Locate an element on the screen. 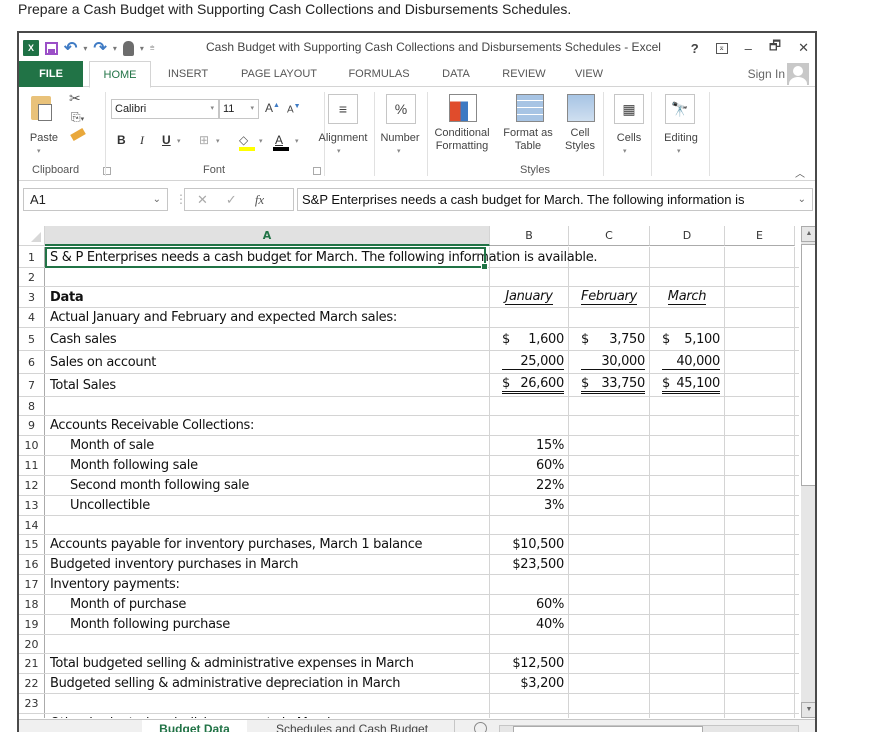 This screenshot has width=876, height=732. sheet-tab-budget-data: Budget Data is located at coordinates (194, 726).